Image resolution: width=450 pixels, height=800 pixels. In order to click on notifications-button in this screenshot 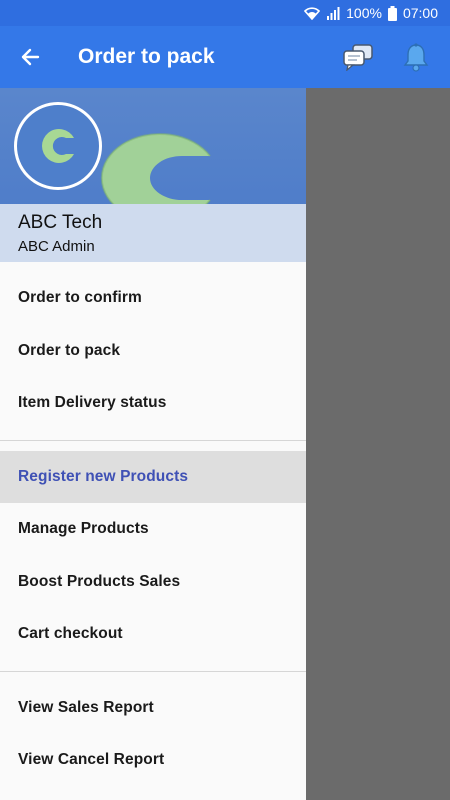, I will do `click(416, 57)`.